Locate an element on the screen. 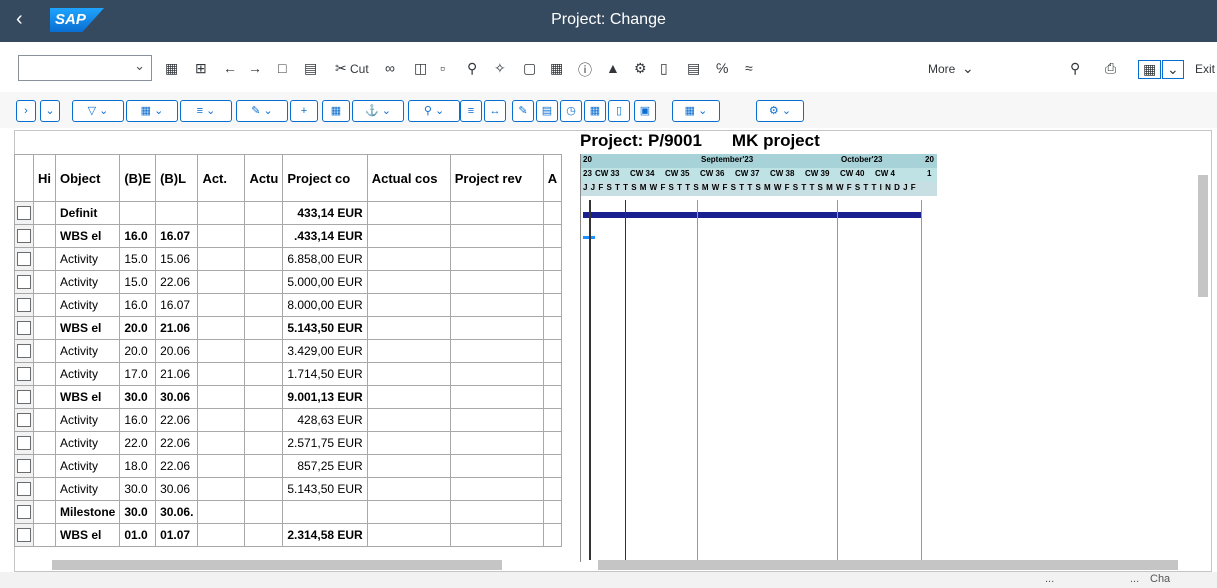 Image resolution: width=1217 pixels, height=588 pixels. grid-icon: ⊞ is located at coordinates (201, 68).